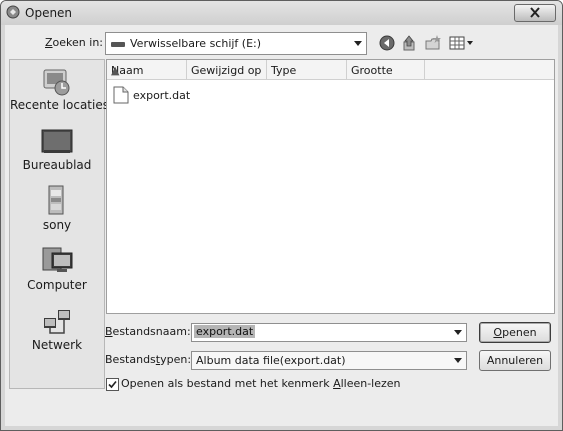 This screenshot has width=563, height=431. Describe the element at coordinates (410, 43) in the screenshot. I see `up-folder-icon` at that location.